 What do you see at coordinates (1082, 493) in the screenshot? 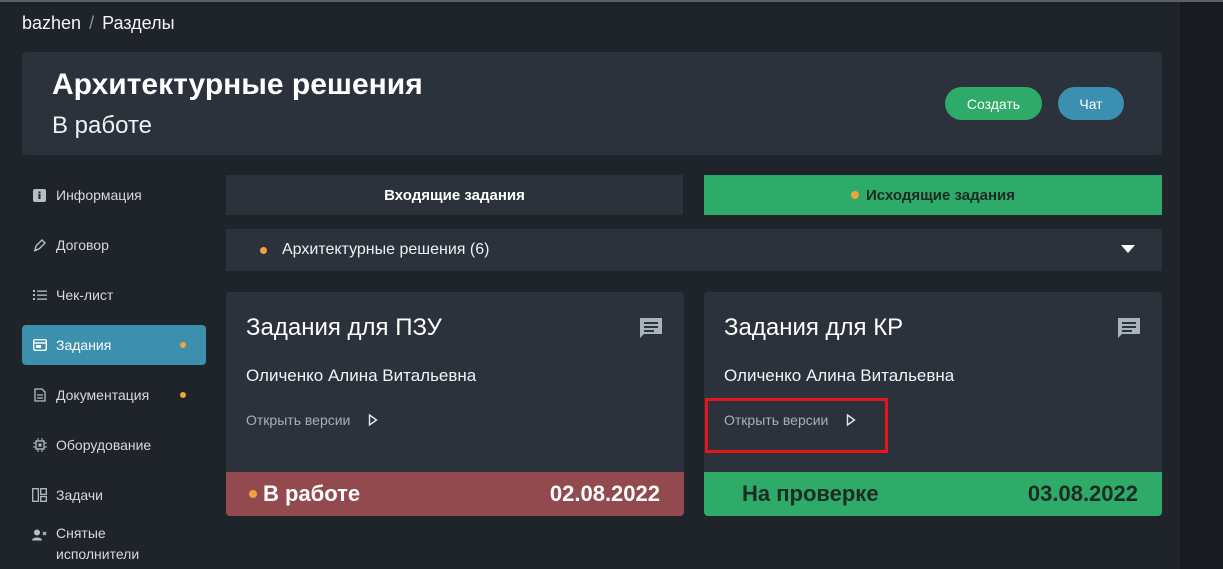
I see `card-date: 03.08.2022` at bounding box center [1082, 493].